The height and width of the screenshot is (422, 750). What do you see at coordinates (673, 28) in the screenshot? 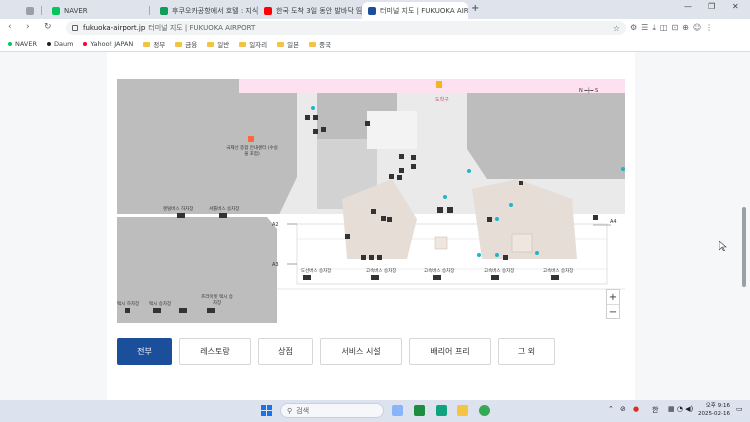
I see `toolbar-extension-icons: ⚙☰⤓◫⊡⊕☺⋮` at bounding box center [673, 28].